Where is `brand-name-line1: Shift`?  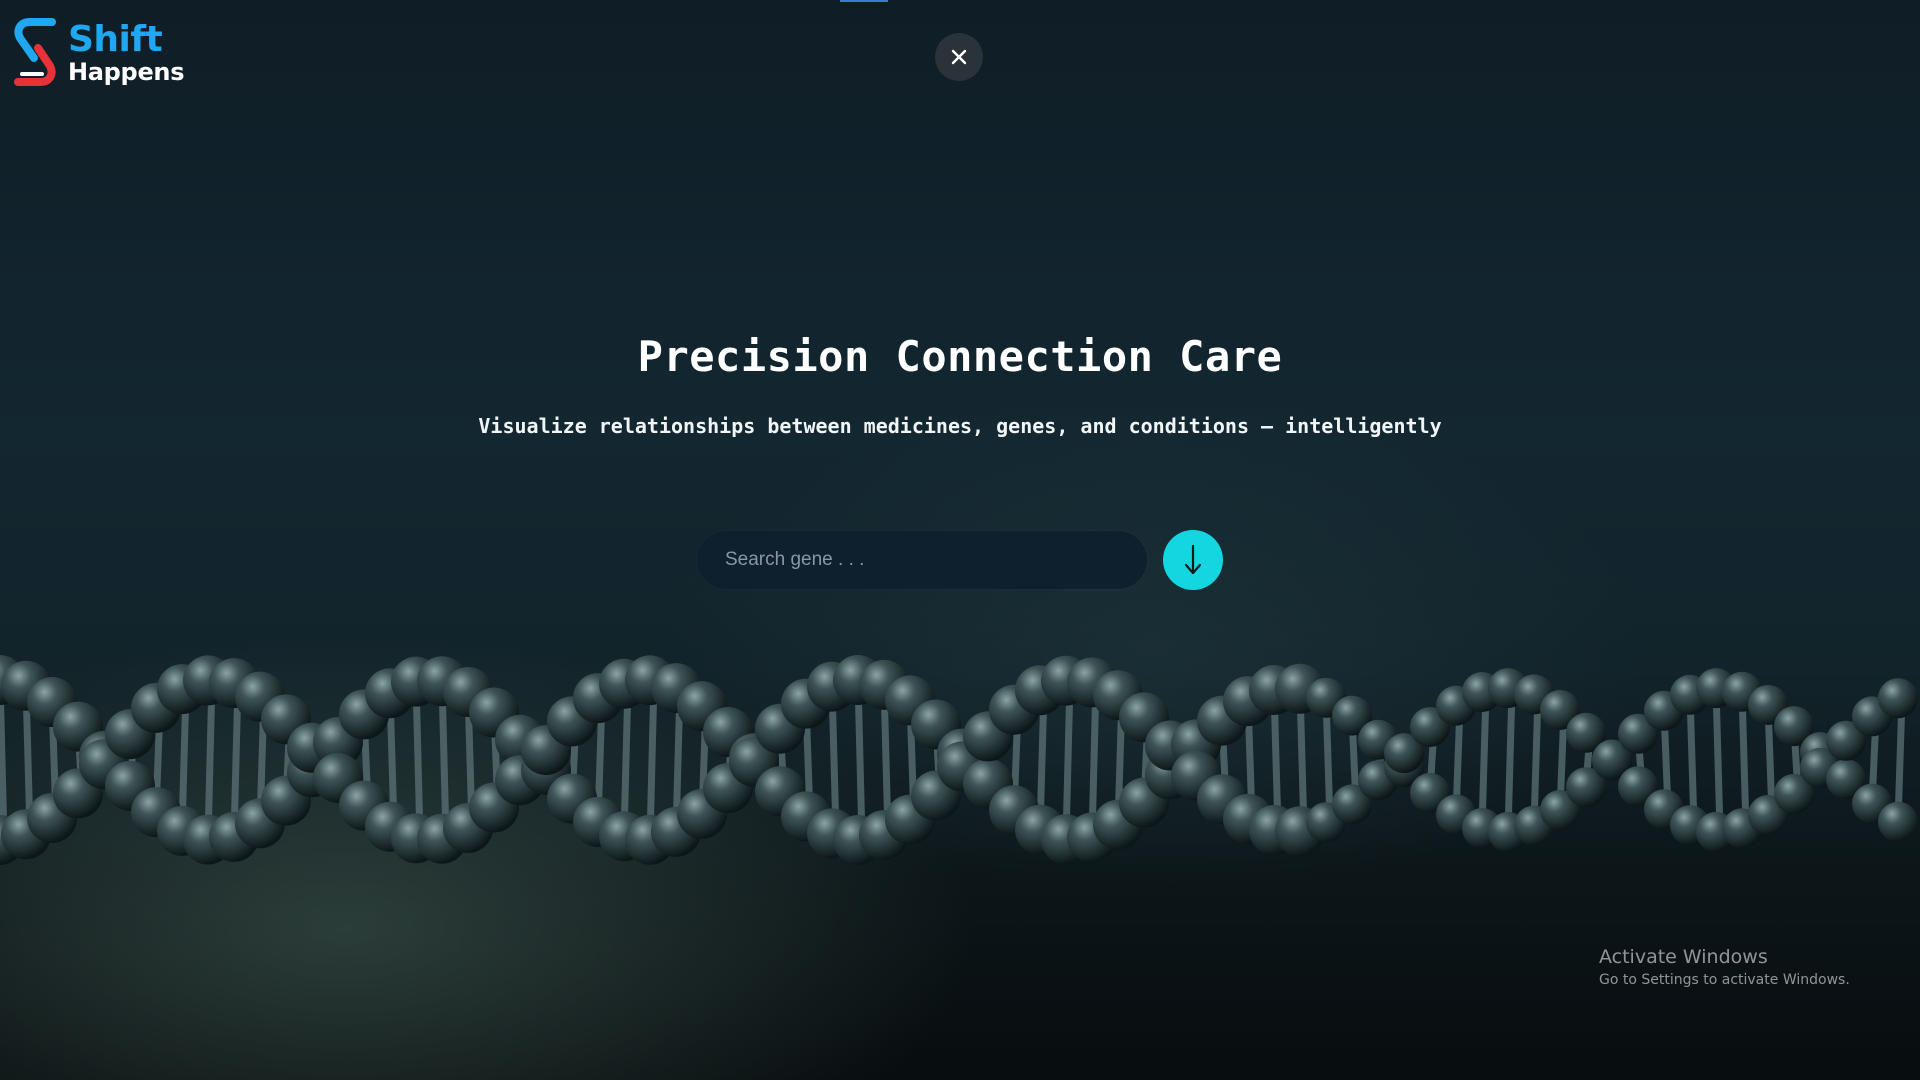 brand-name-line1: Shift is located at coordinates (115, 39).